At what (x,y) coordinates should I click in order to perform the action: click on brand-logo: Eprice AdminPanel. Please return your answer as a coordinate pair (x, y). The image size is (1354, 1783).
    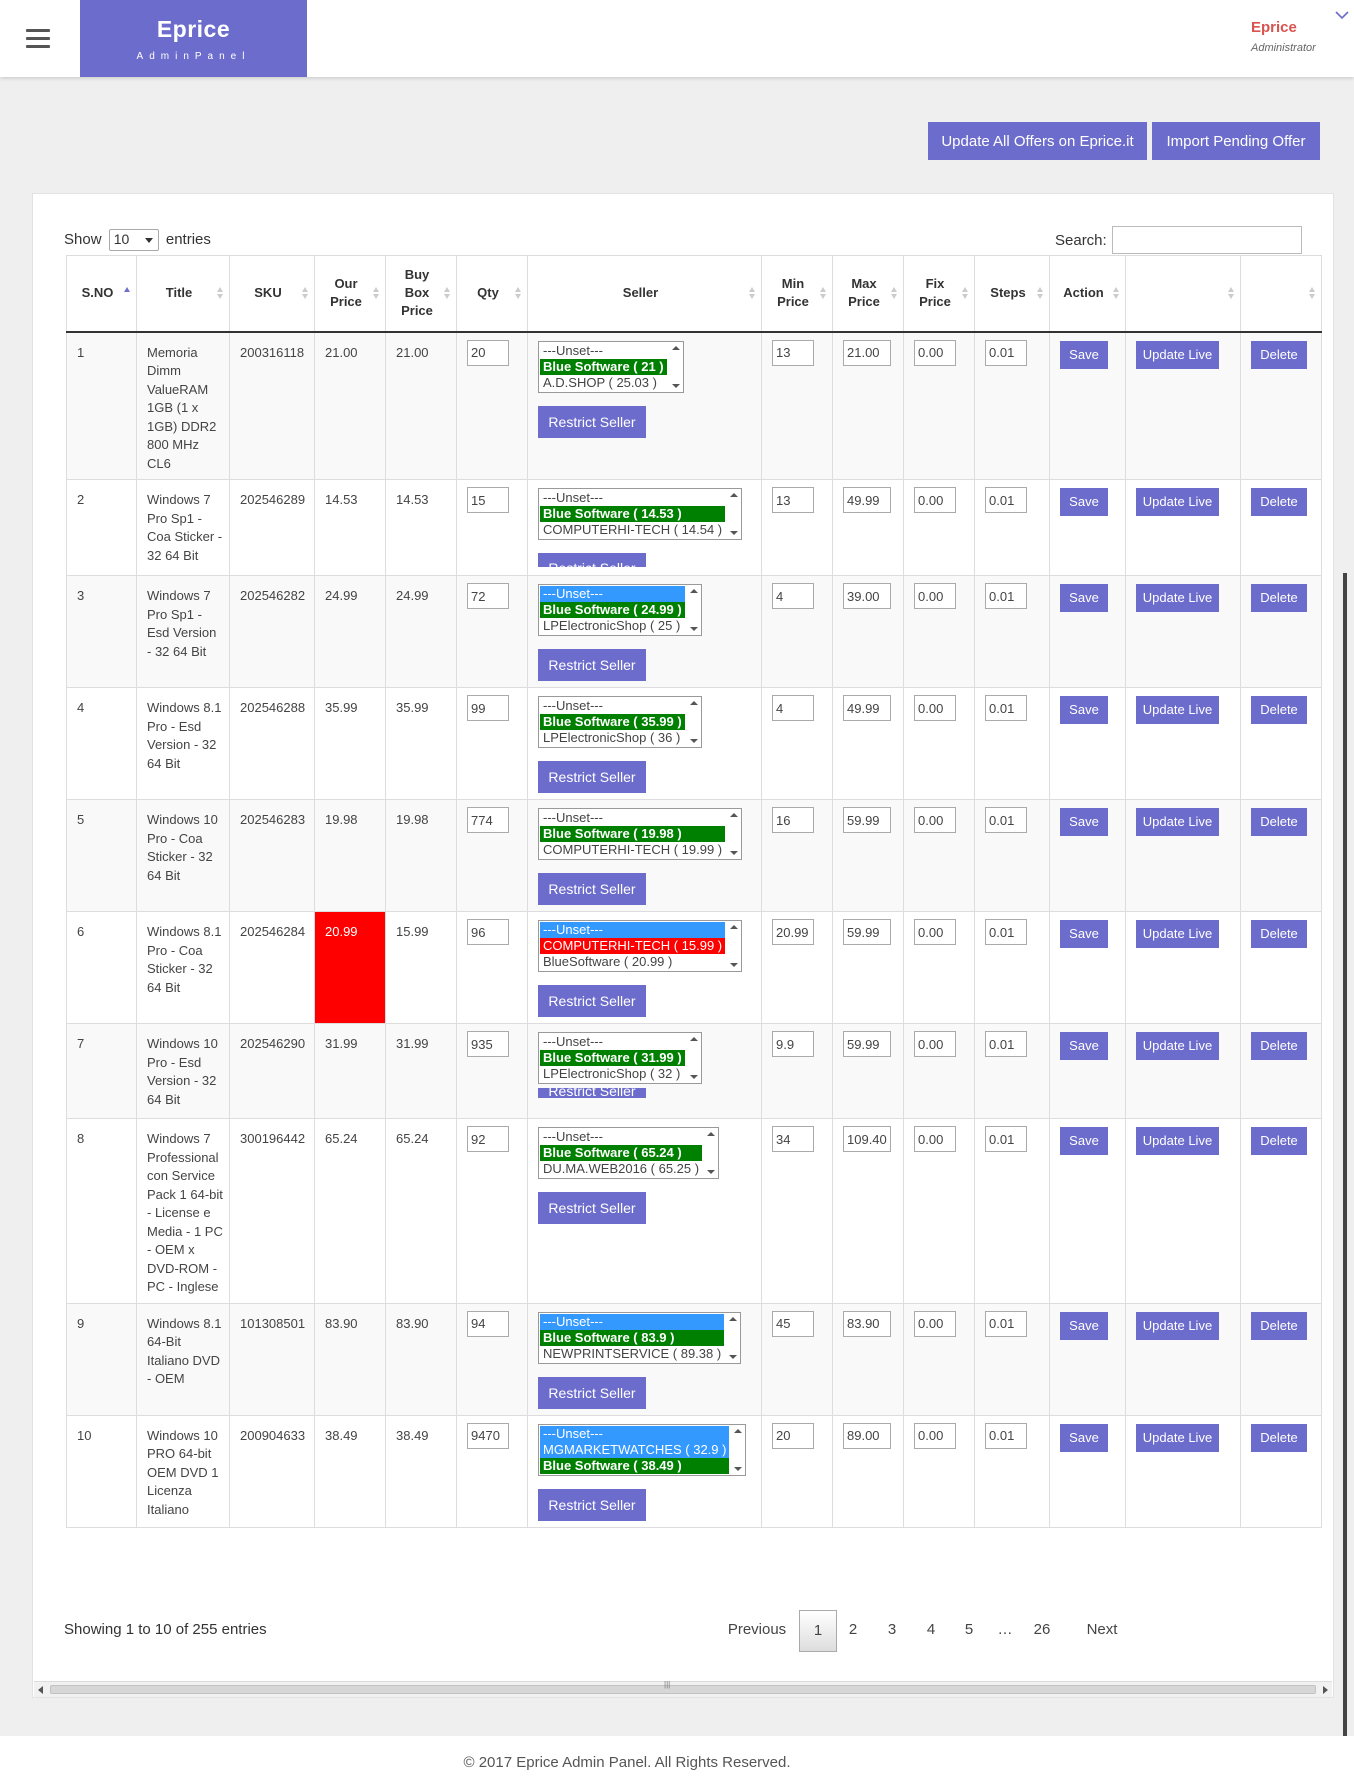
    Looking at the image, I should click on (193, 38).